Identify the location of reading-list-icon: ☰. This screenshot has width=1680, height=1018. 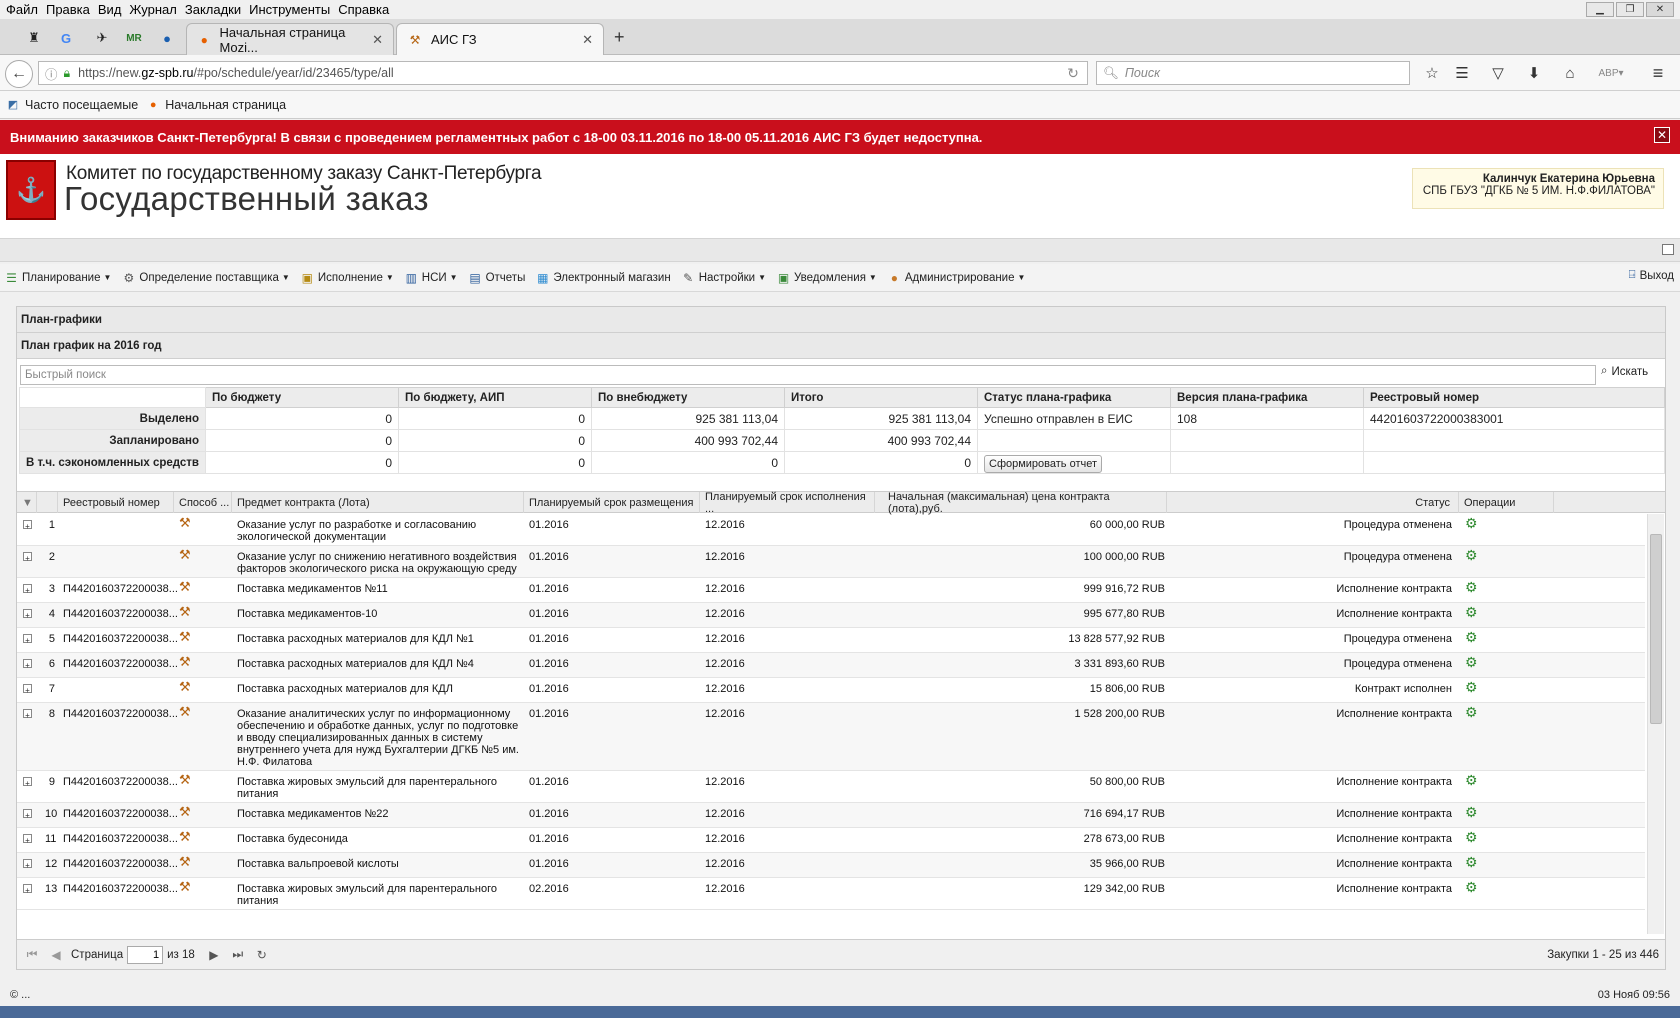
(1462, 73).